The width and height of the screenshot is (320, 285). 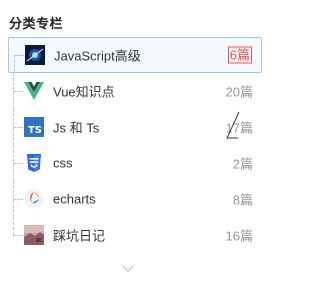 I want to click on category-item-js-ts: TS Js 和 Ts 17篇, so click(x=135, y=127).